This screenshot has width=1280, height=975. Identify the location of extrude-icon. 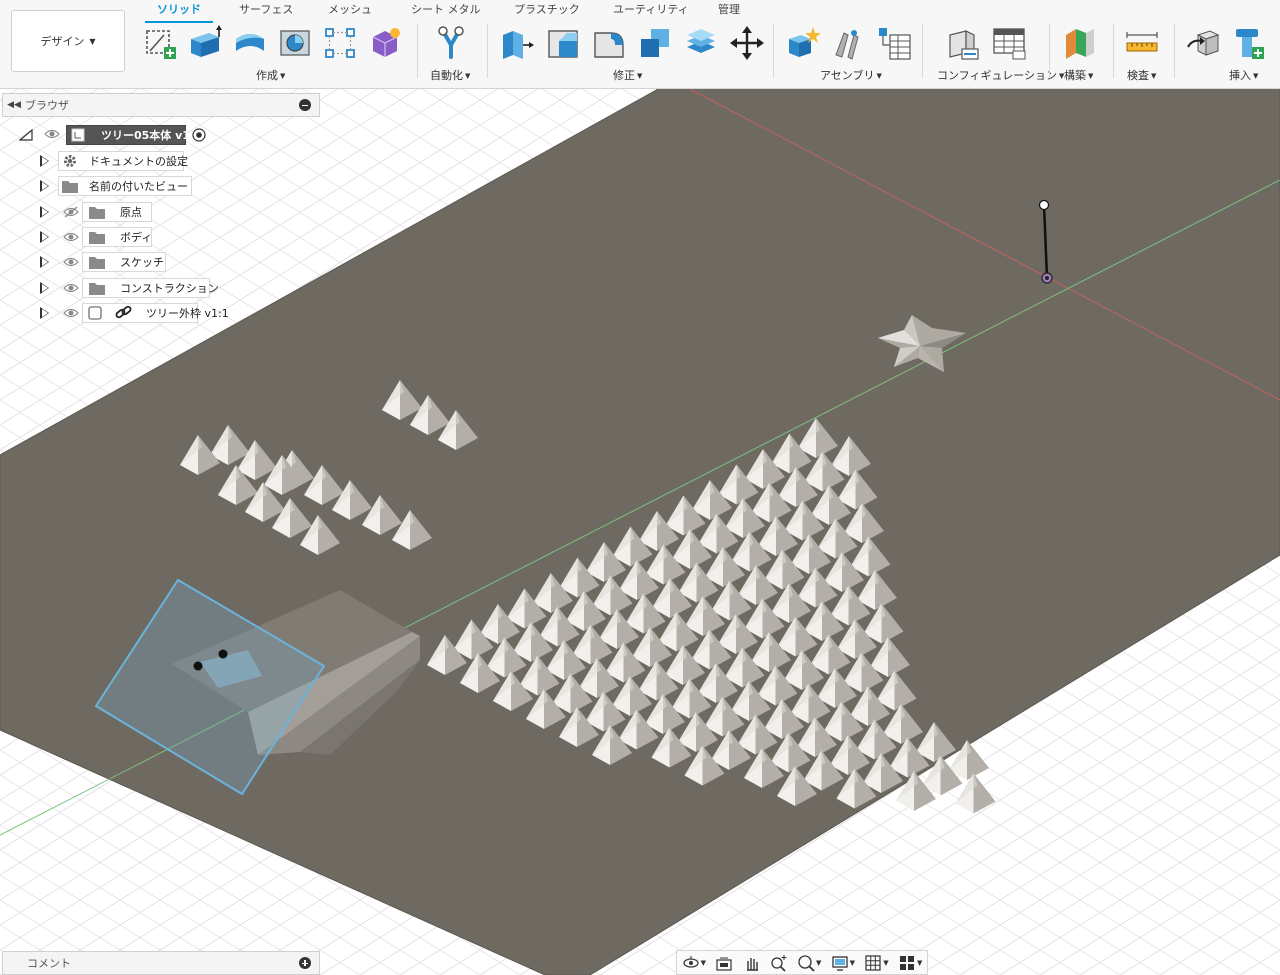
(205, 43).